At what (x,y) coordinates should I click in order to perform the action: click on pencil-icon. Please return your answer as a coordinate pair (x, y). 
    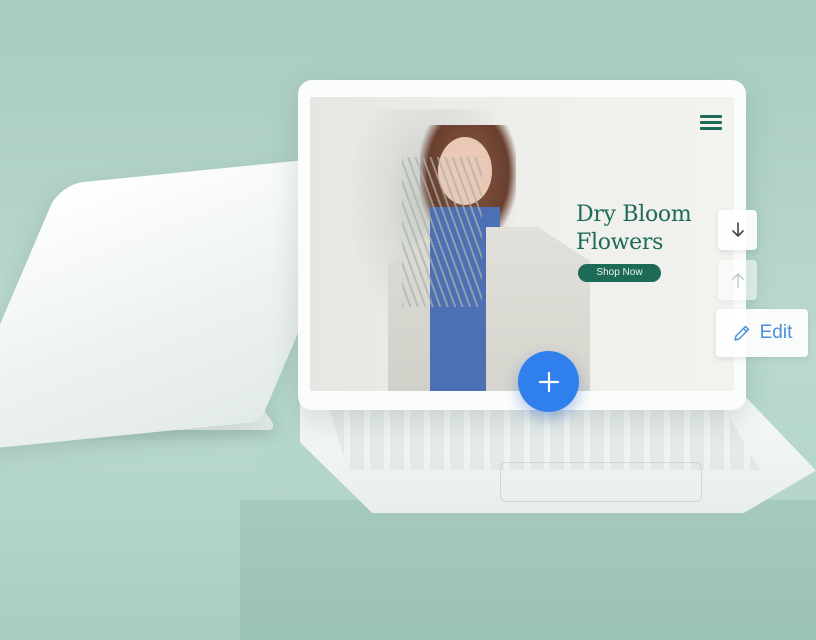
    Looking at the image, I should click on (741, 333).